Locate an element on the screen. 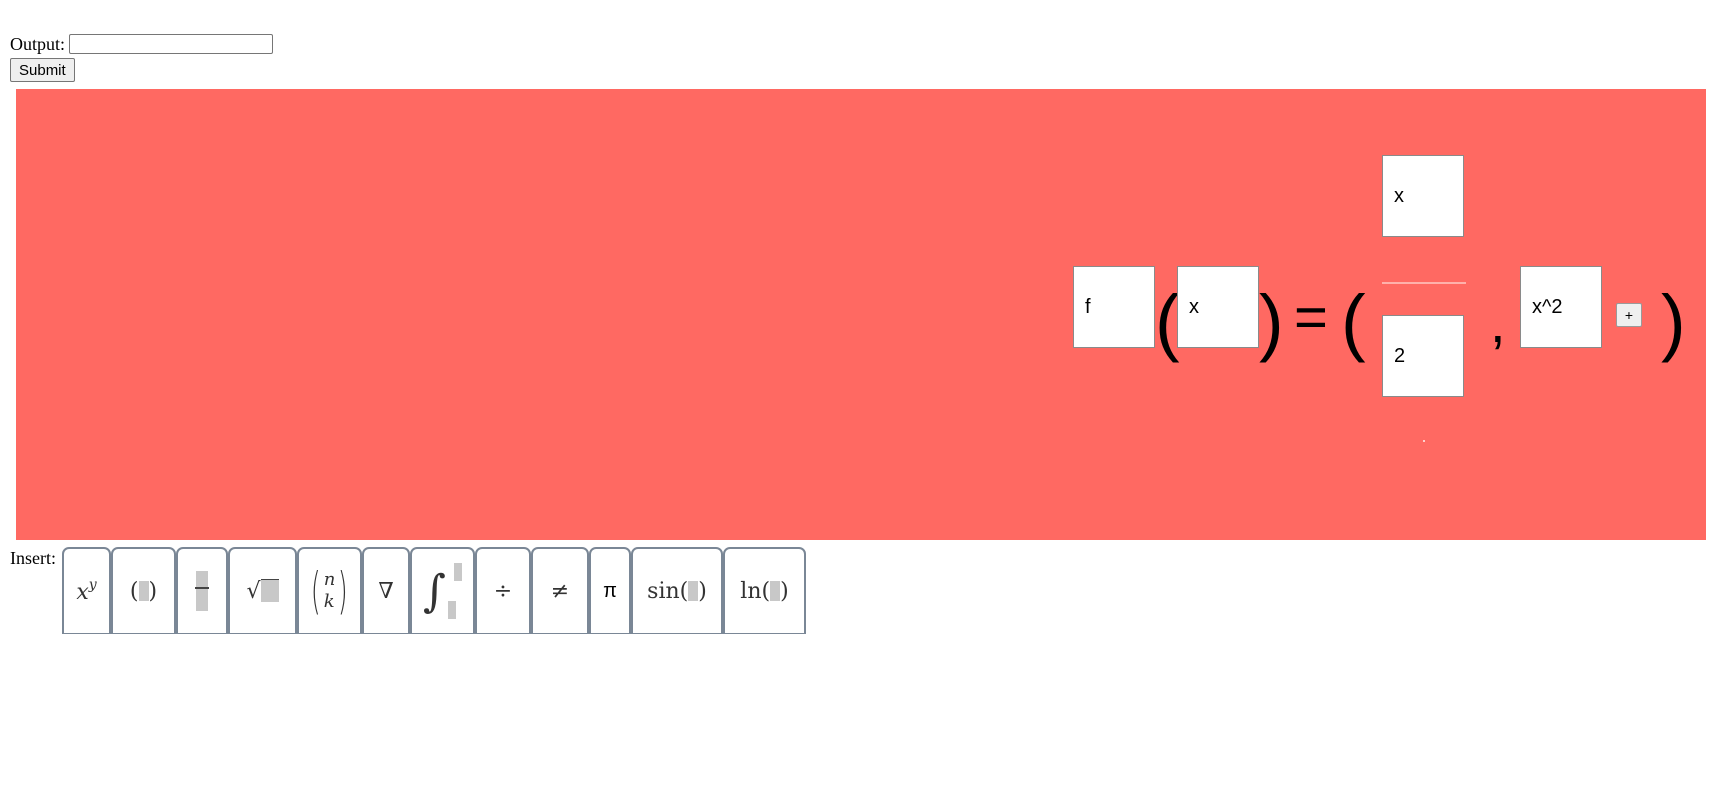 This screenshot has height=809, width=1722. insert-pi-button: π is located at coordinates (610, 590).